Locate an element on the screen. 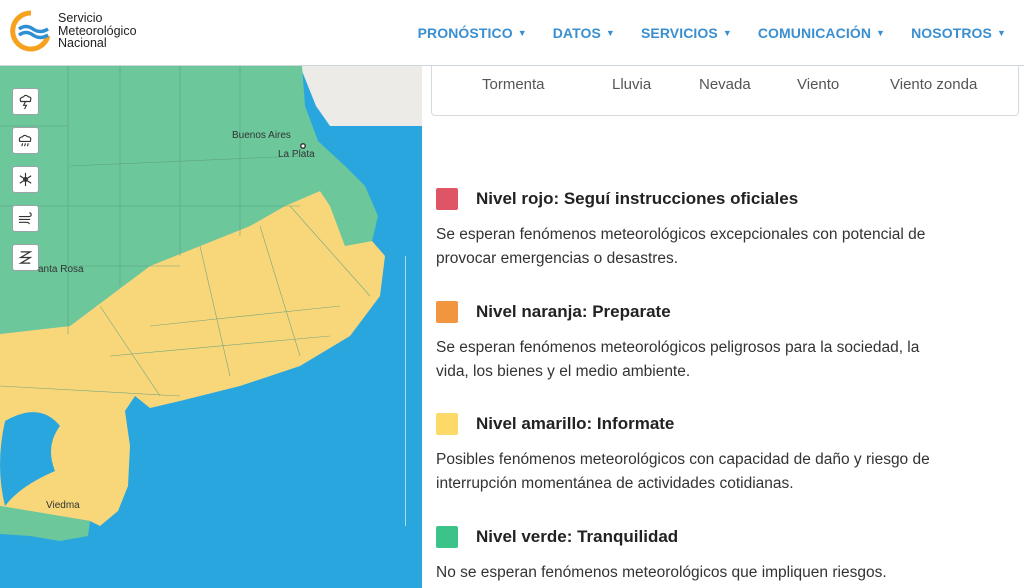  event-zonda-label: Viento zonda is located at coordinates (933, 84).